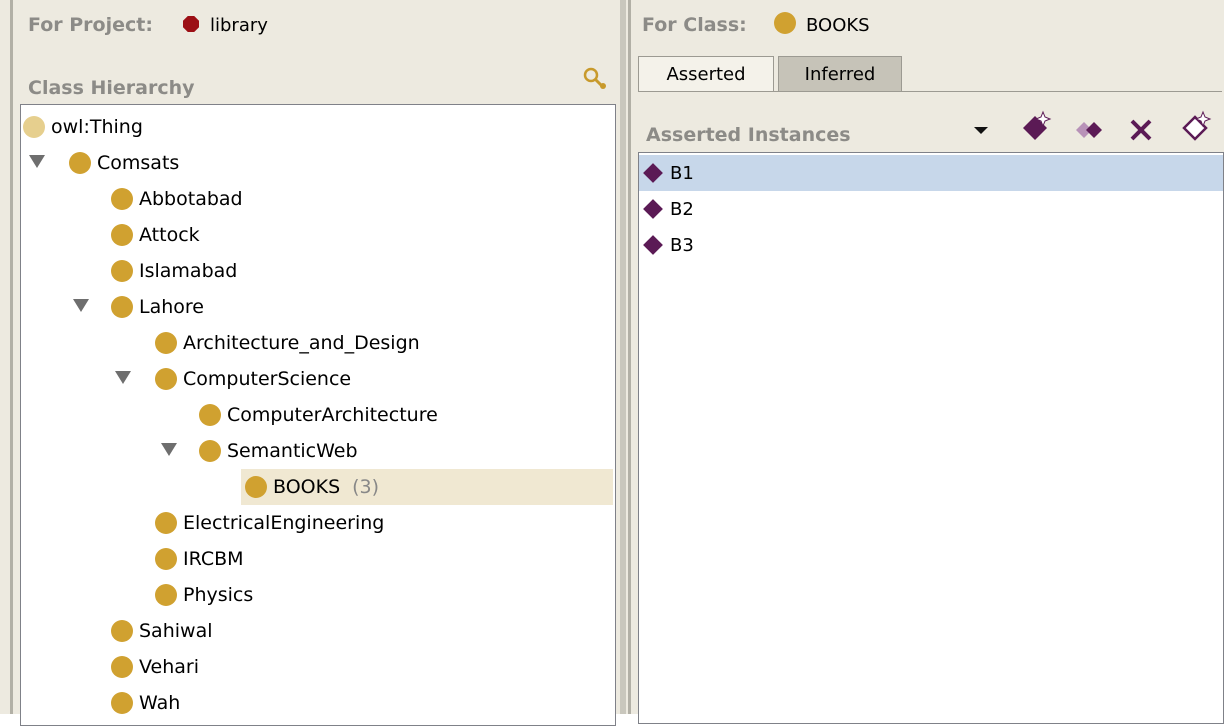 Image resolution: width=1224 pixels, height=726 pixels. What do you see at coordinates (169, 235) in the screenshot?
I see `tree-item-label: Attock` at bounding box center [169, 235].